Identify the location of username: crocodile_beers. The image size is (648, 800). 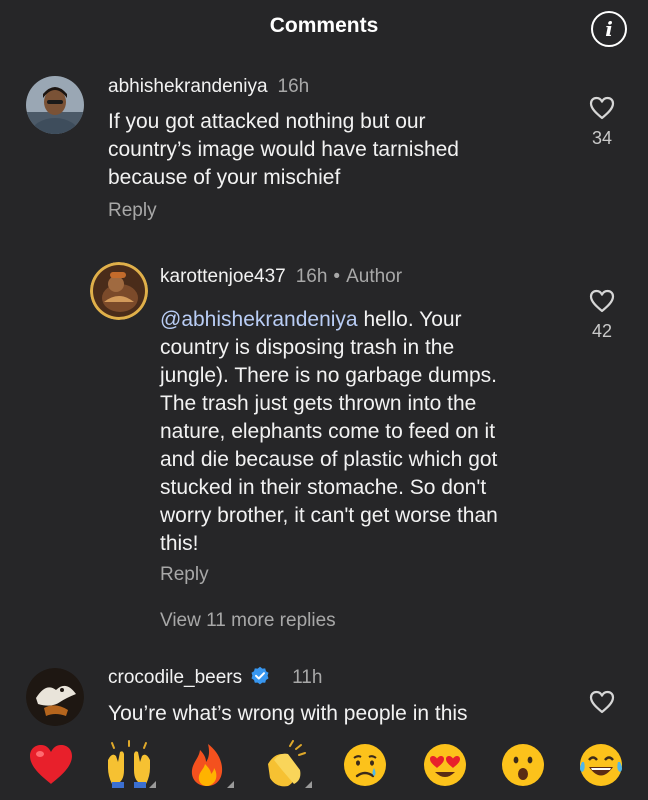
(175, 677).